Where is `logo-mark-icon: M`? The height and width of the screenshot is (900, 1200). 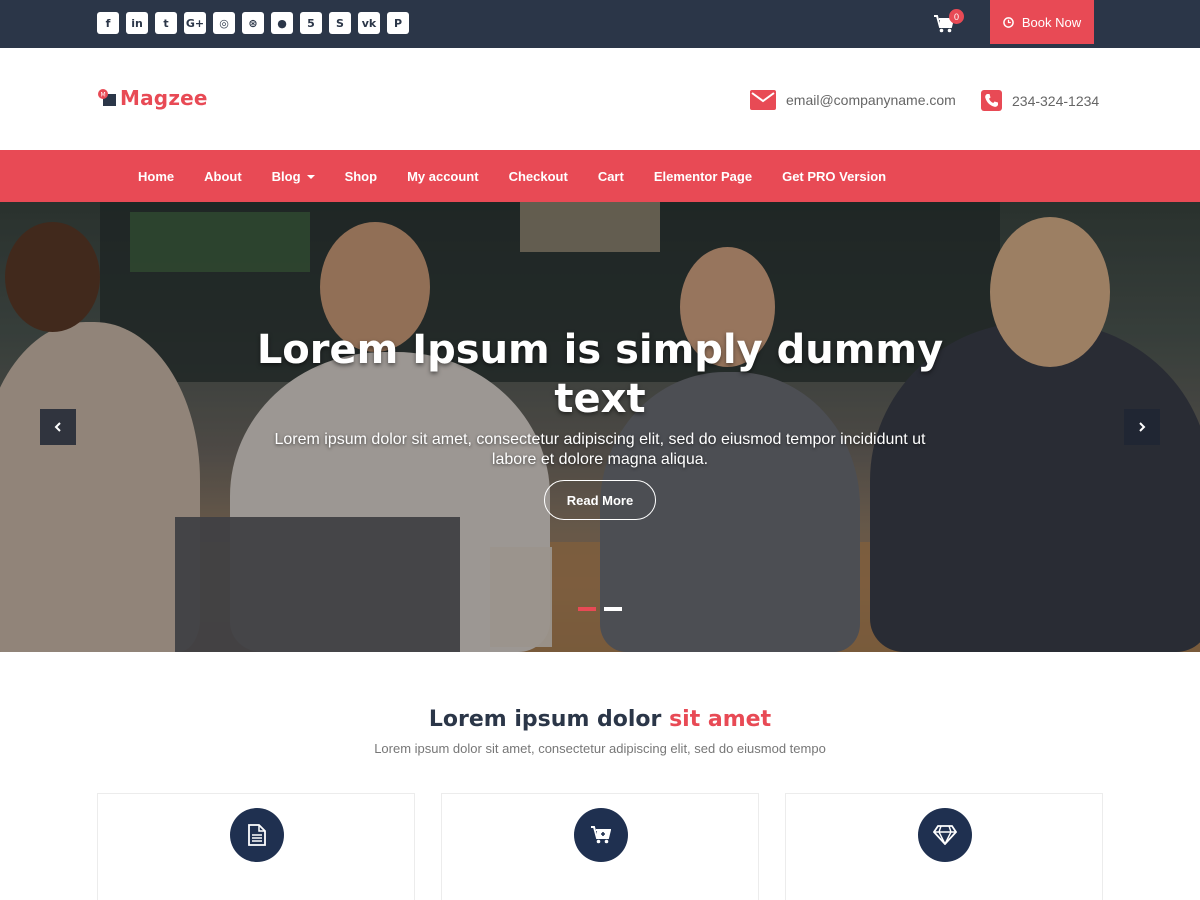 logo-mark-icon: M is located at coordinates (107, 97).